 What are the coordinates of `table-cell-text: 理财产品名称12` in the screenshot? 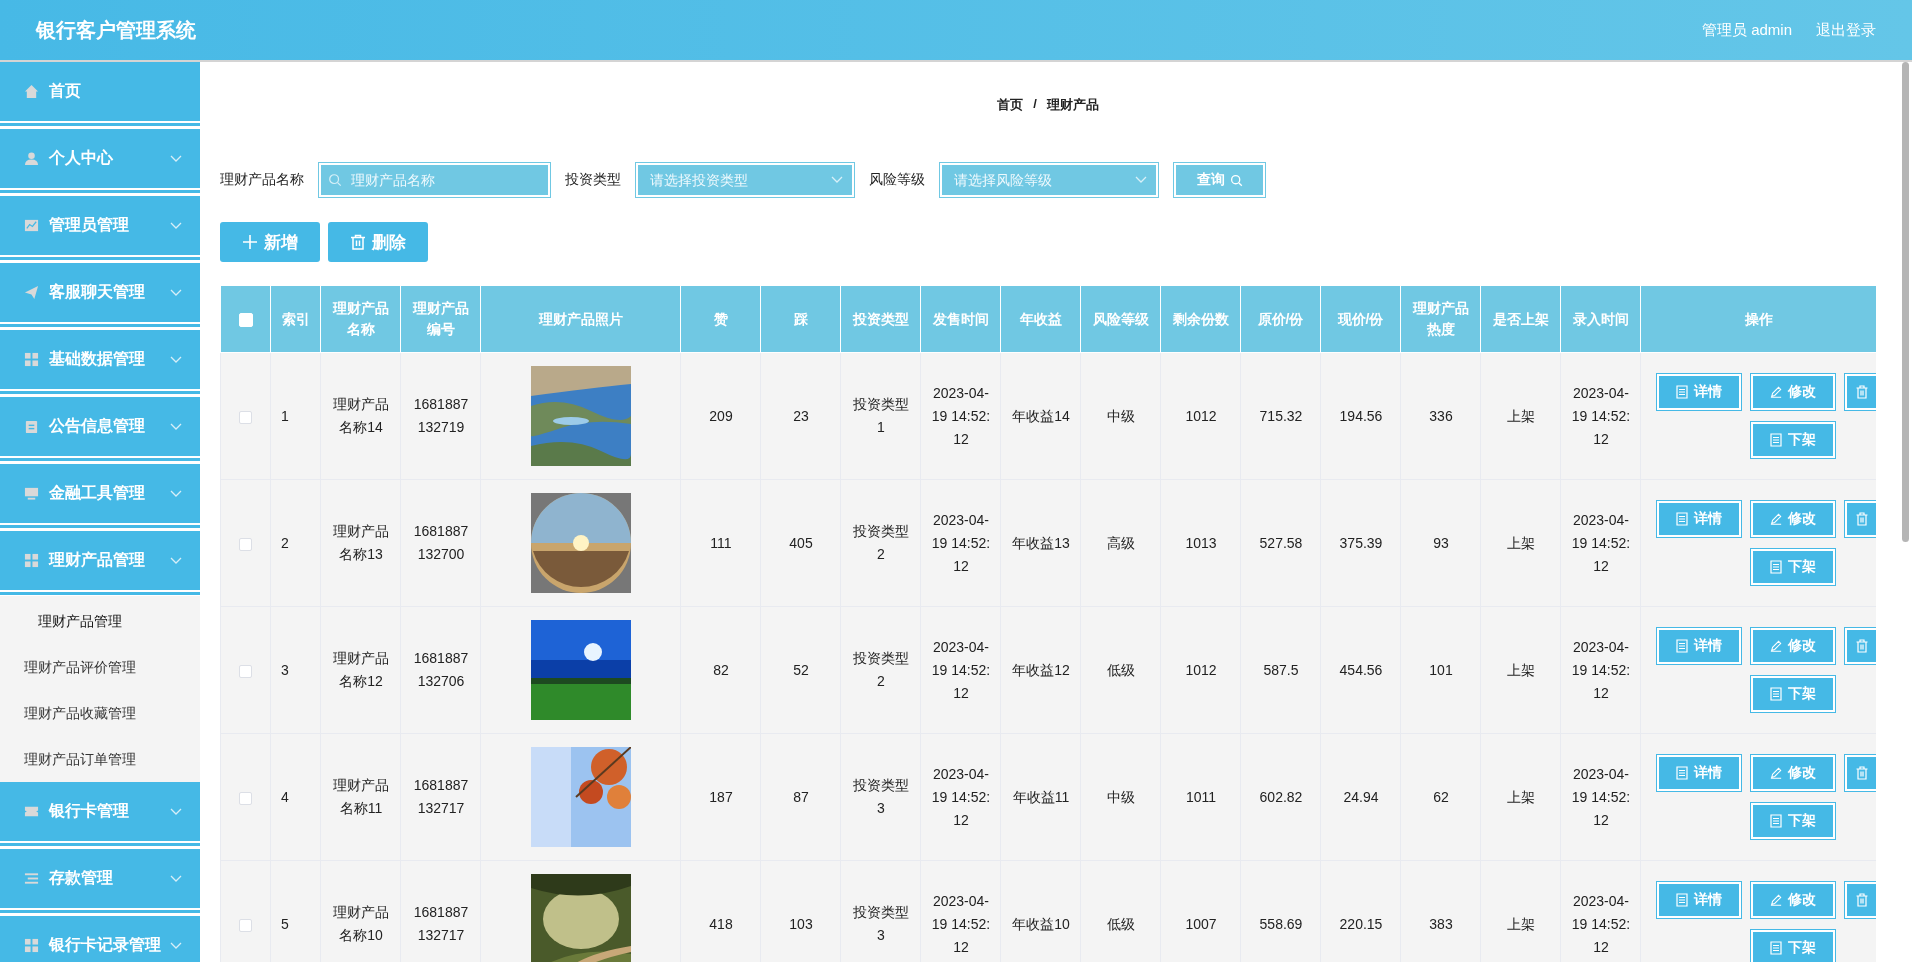 It's located at (361, 670).